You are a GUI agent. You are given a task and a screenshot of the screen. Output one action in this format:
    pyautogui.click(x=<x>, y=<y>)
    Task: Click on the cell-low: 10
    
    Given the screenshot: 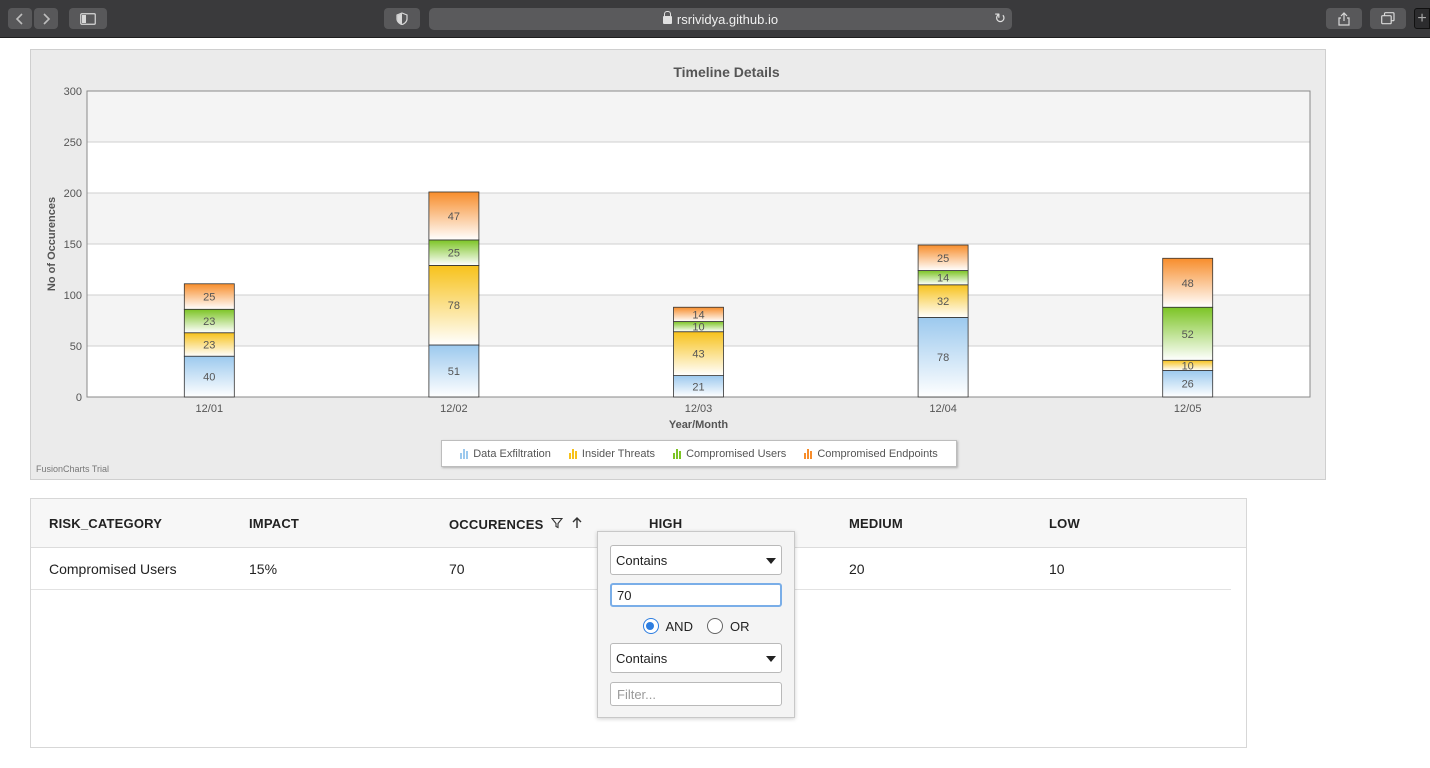 What is the action you would take?
    pyautogui.click(x=1057, y=569)
    